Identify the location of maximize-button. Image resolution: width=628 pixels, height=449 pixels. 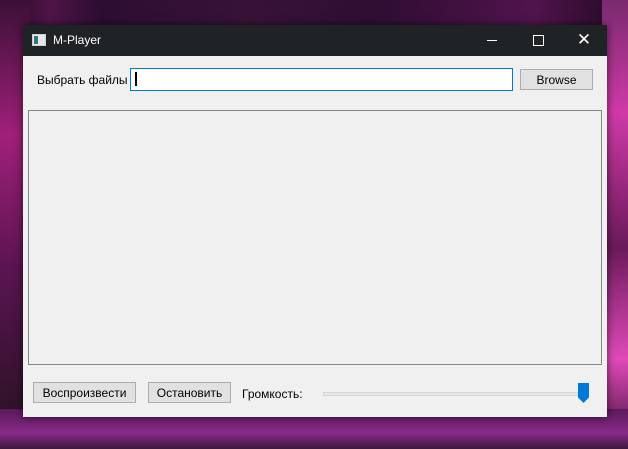
(538, 40).